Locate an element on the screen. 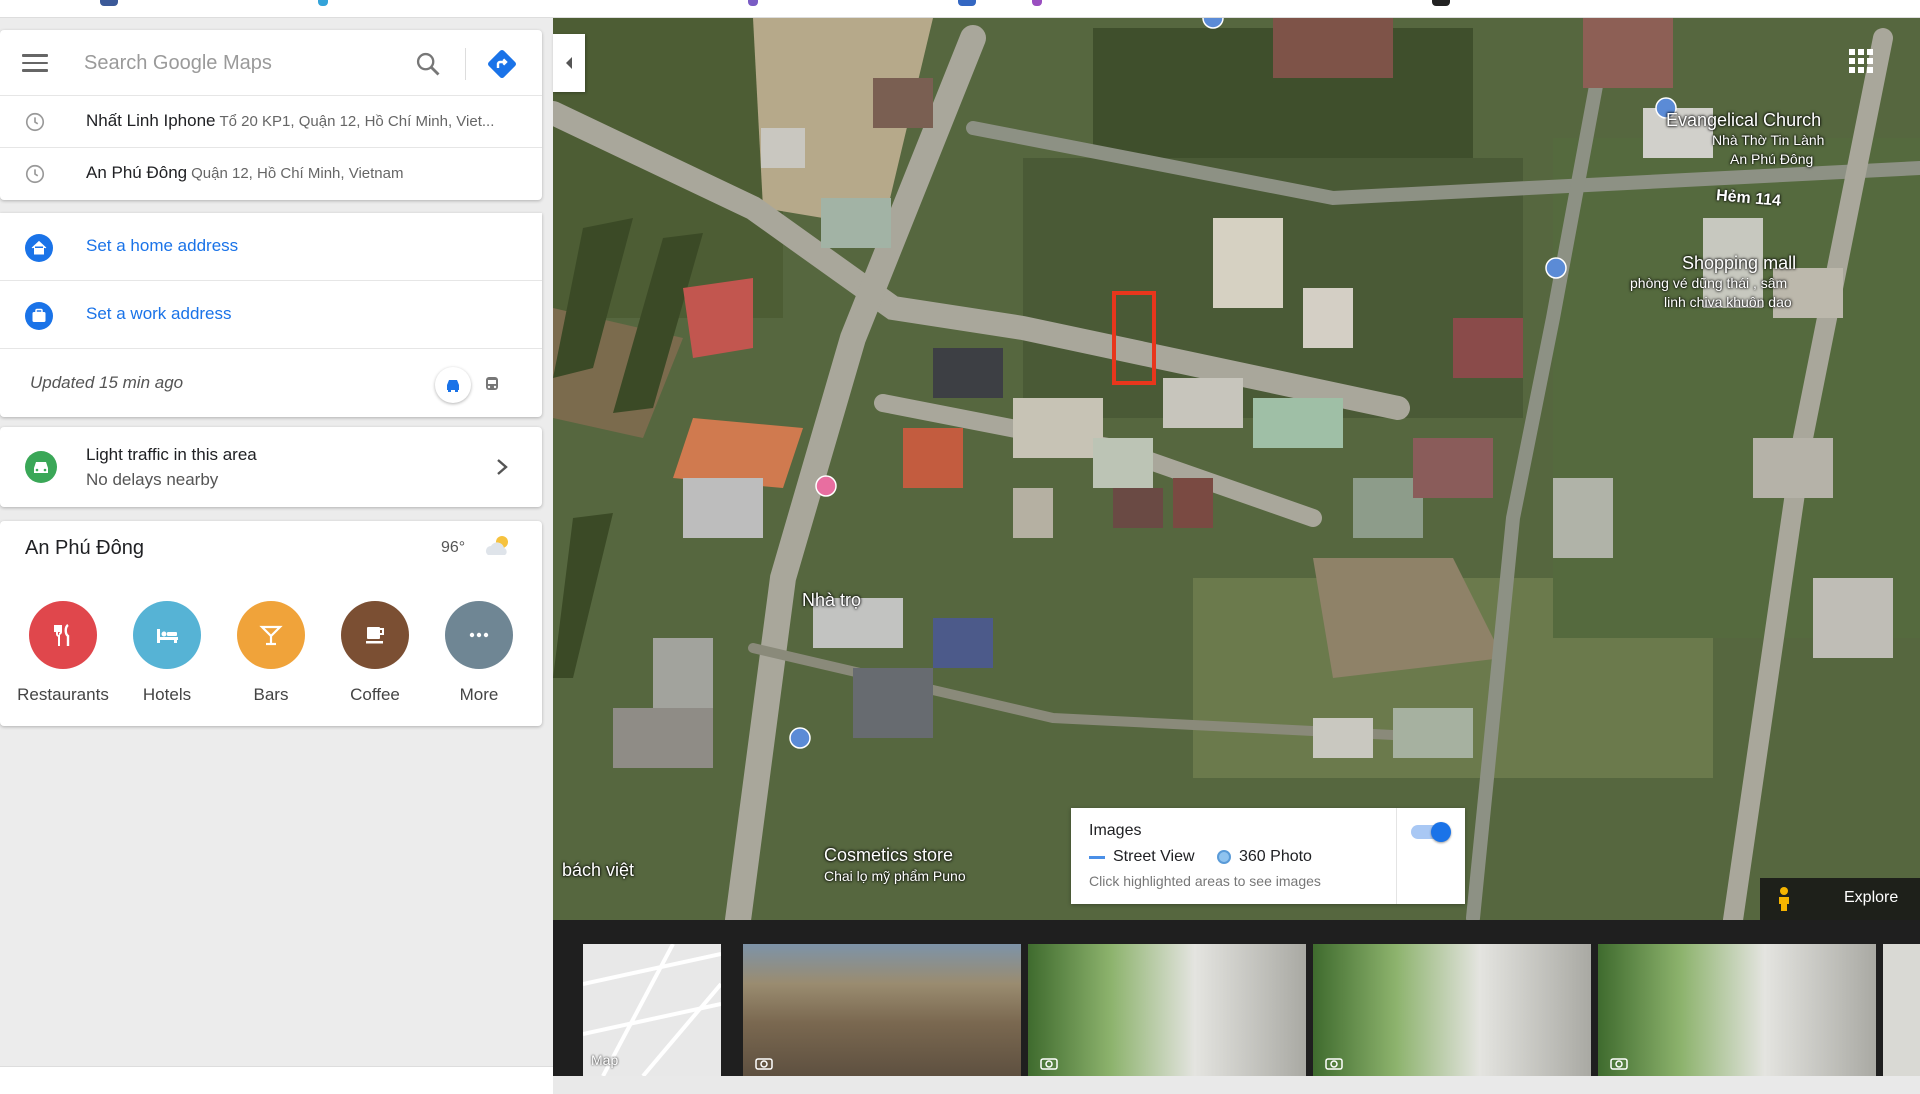  directions-icon is located at coordinates (502, 64).